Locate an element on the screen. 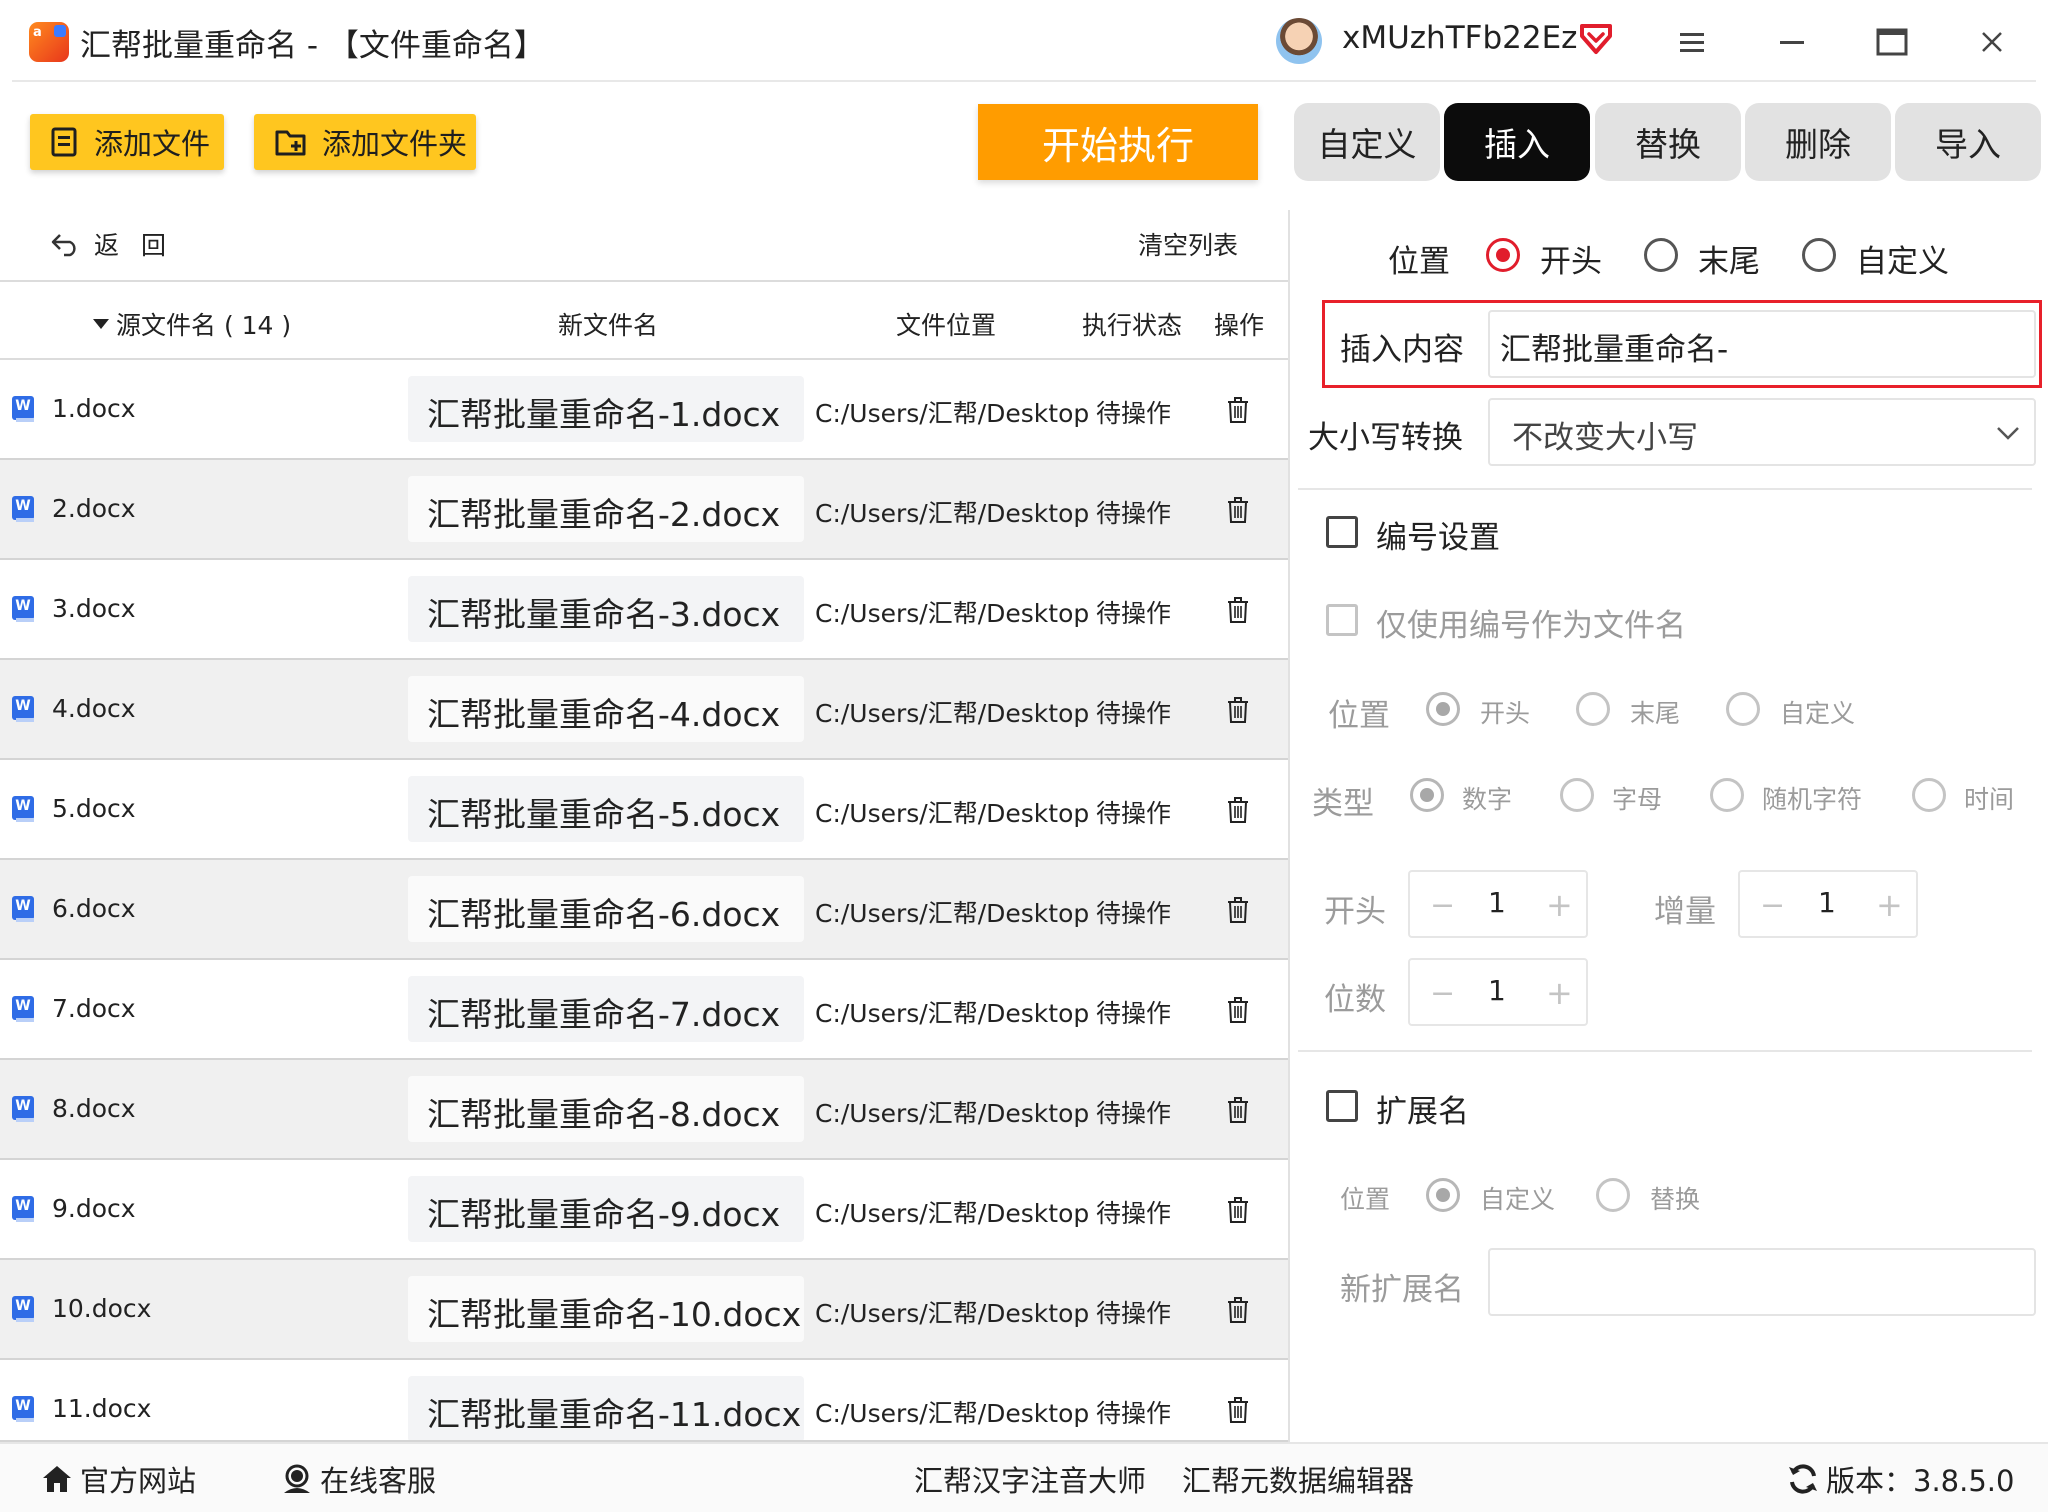  type-time-radio is located at coordinates (1929, 795).